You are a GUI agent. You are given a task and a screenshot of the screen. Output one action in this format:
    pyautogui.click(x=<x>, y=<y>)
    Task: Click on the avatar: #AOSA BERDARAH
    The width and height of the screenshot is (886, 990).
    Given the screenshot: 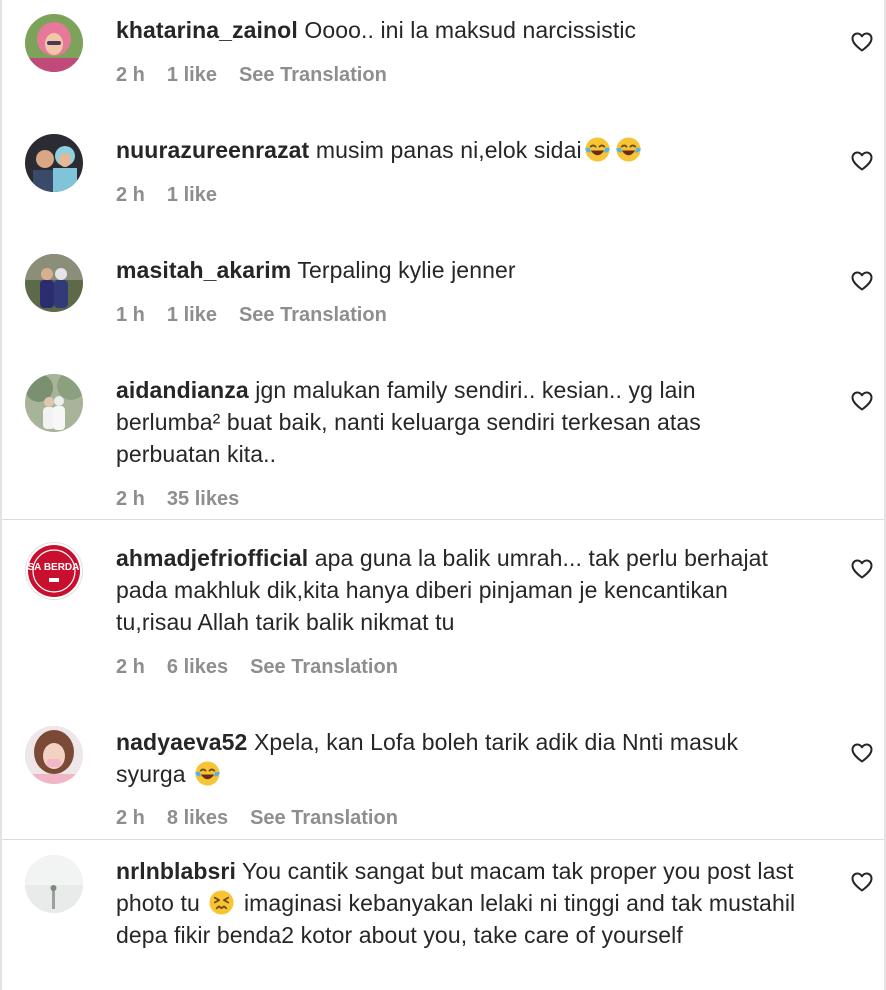 What is the action you would take?
    pyautogui.click(x=54, y=571)
    